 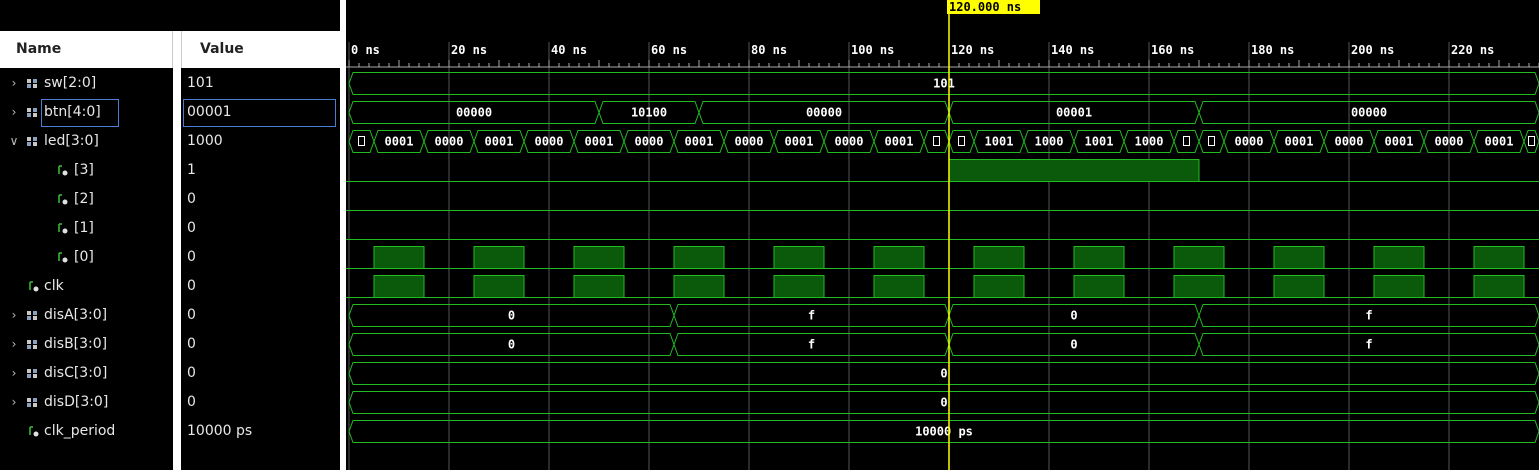 I want to click on signal-row: › disA[3:0] 0, so click(x=170, y=315).